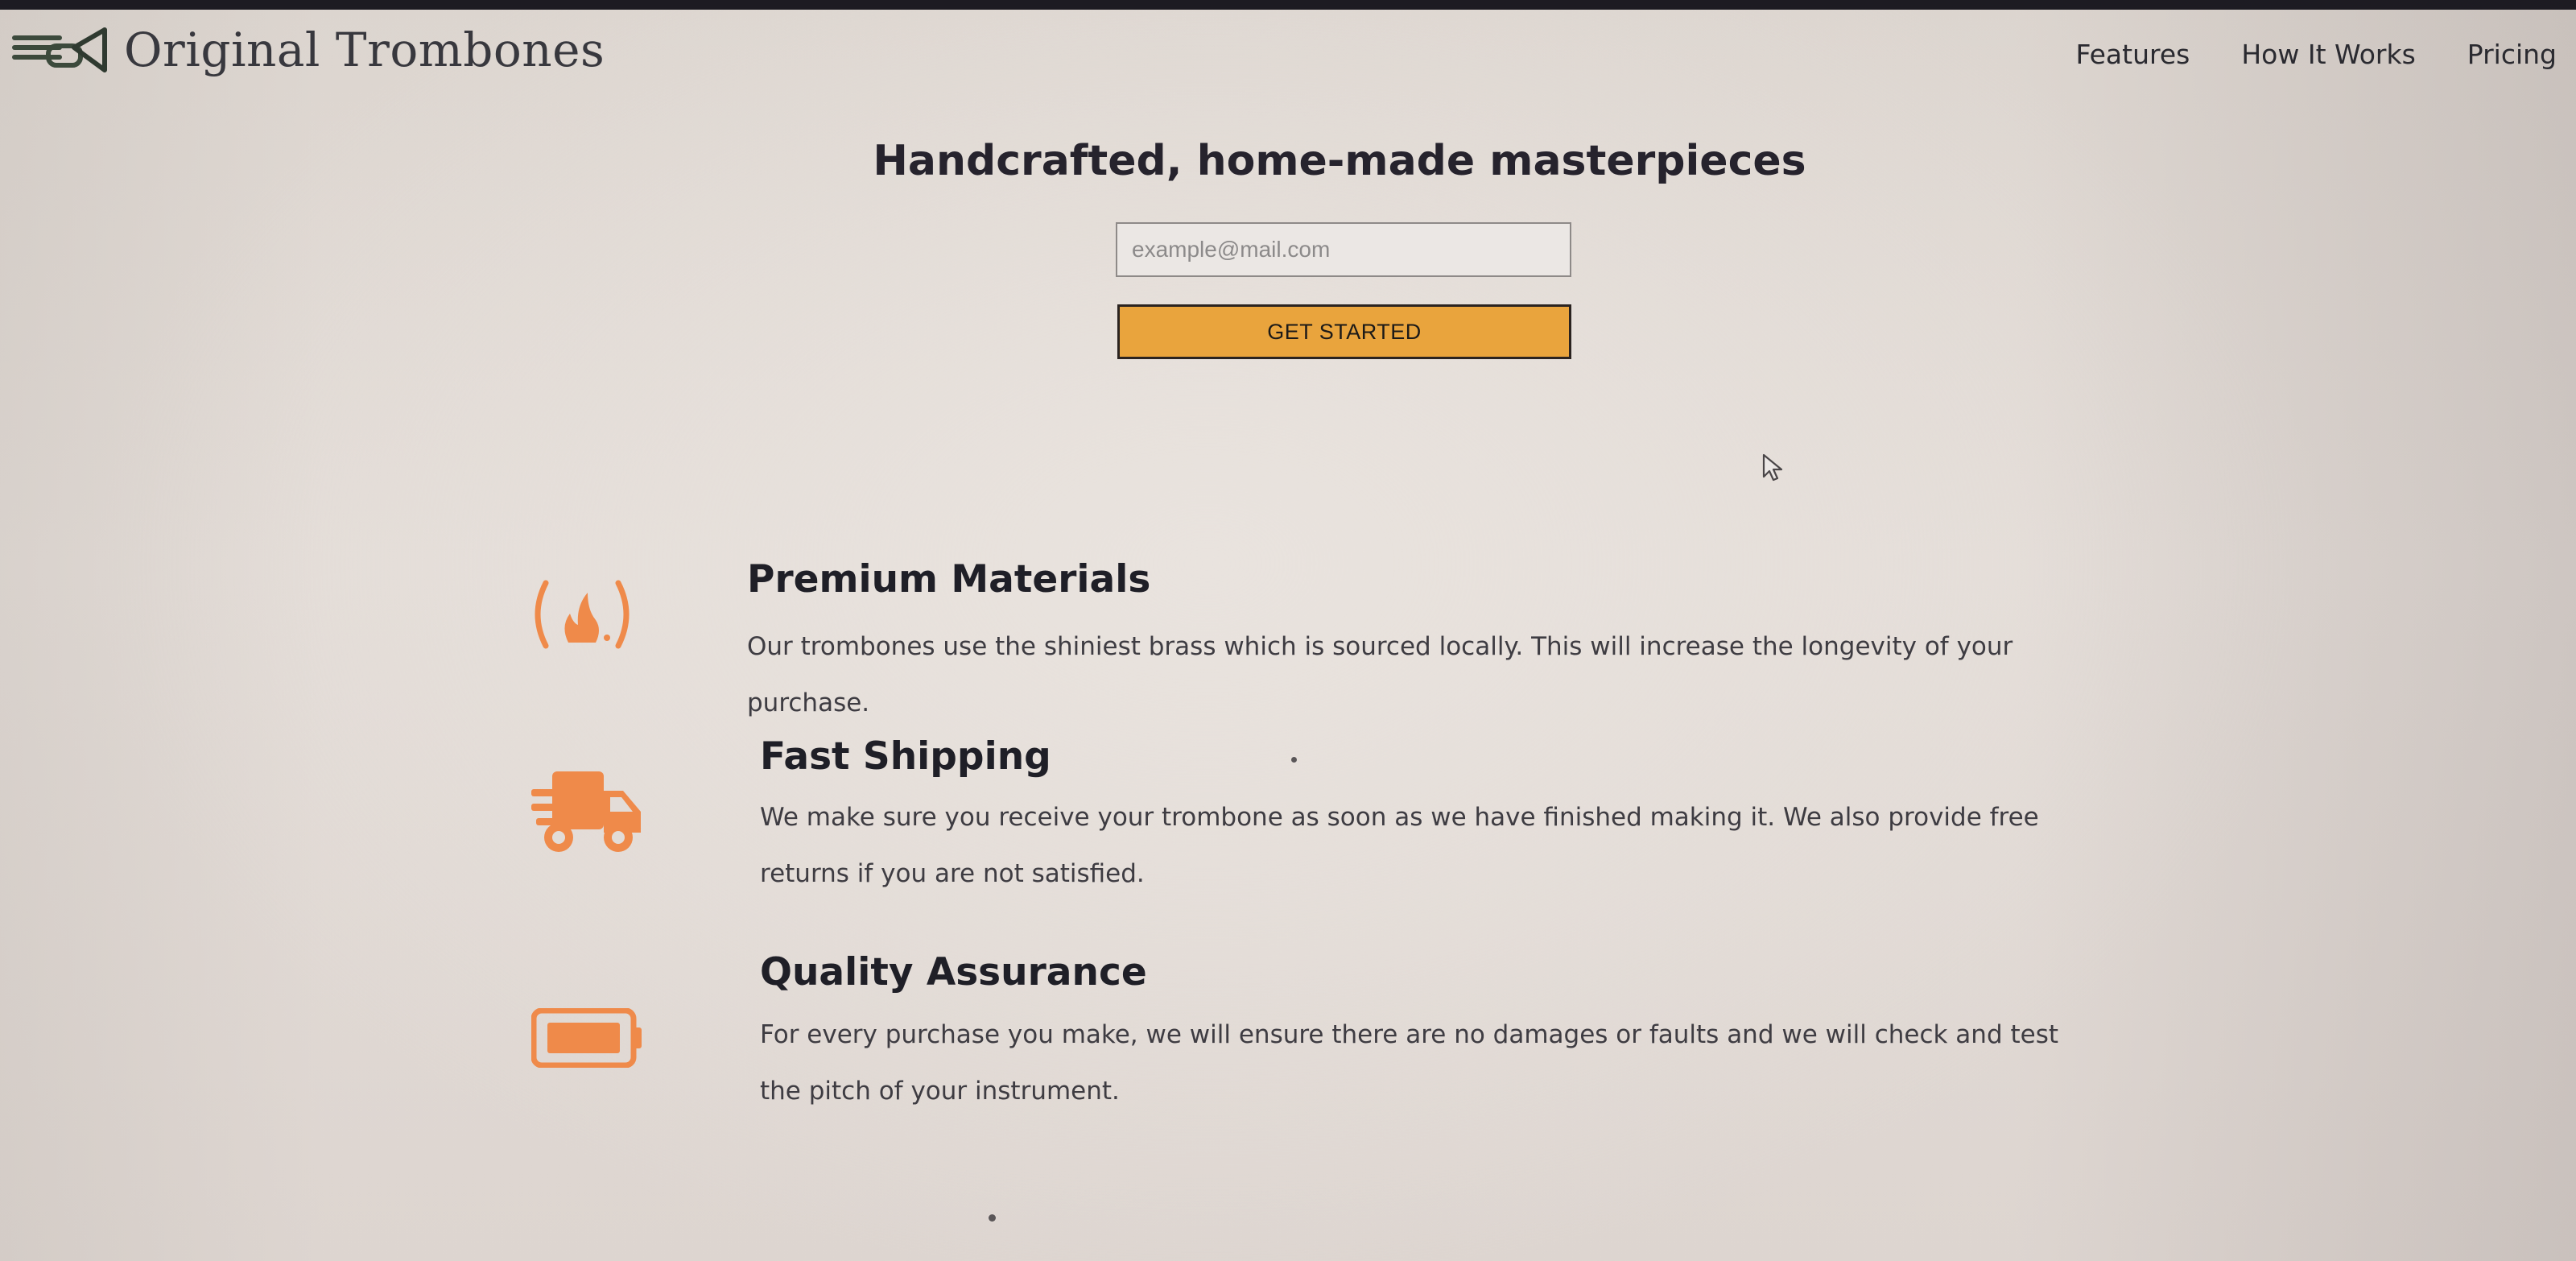 The image size is (2576, 1261). I want to click on nav-link-pricing: Pricing, so click(2512, 54).